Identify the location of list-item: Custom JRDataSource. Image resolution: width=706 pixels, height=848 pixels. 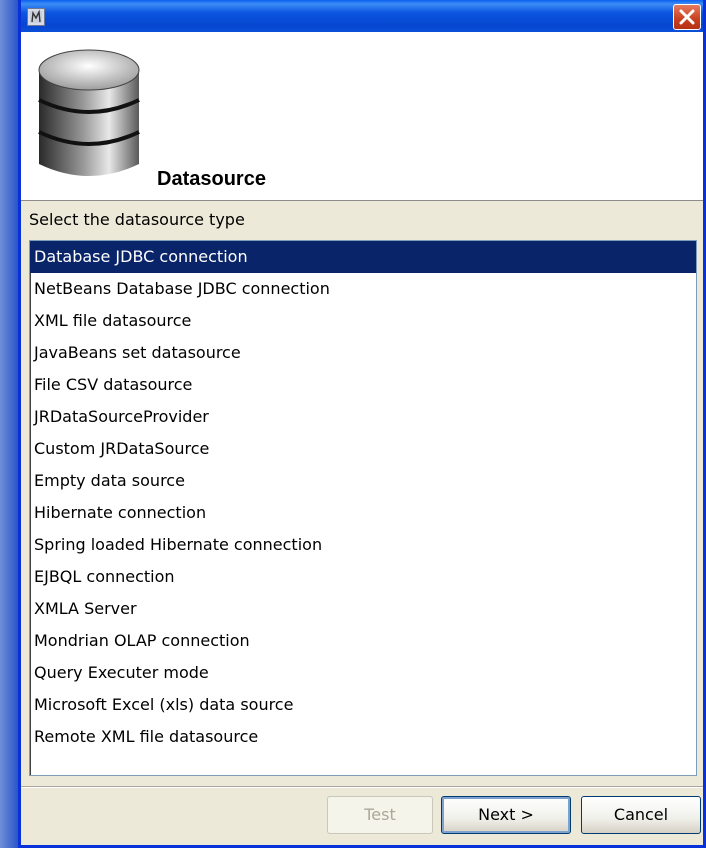
(363, 449).